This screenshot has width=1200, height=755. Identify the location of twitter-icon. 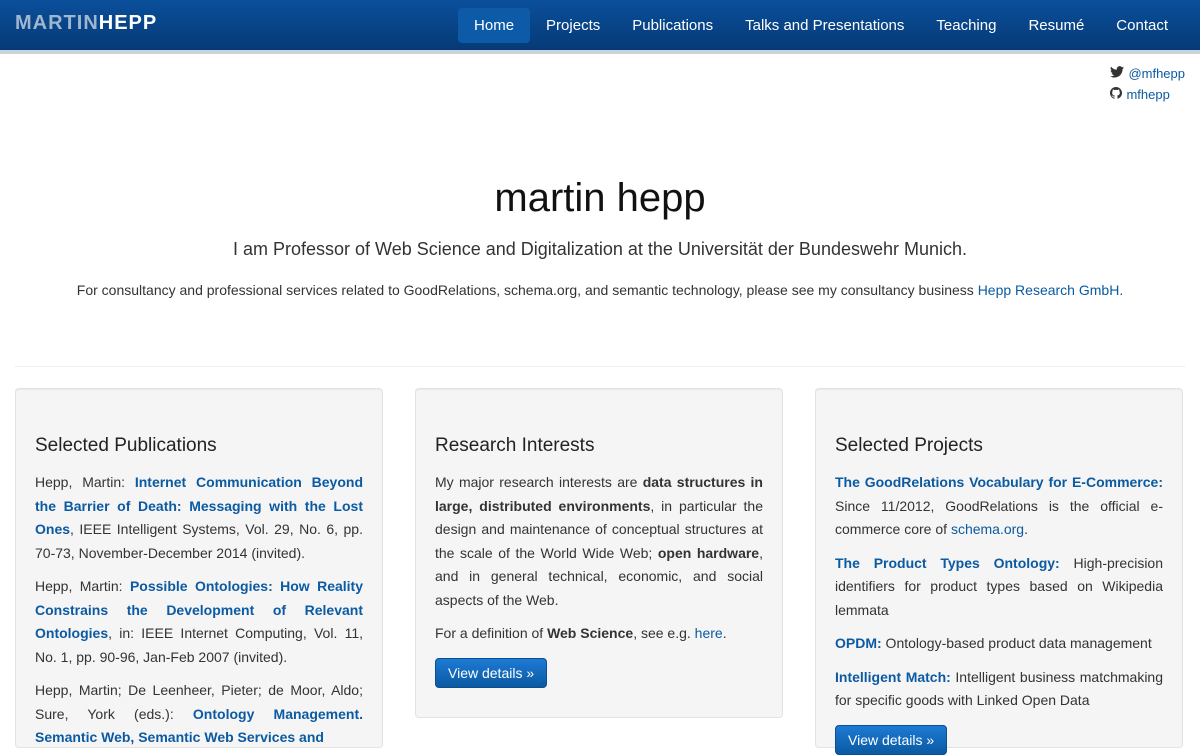
(1119, 73).